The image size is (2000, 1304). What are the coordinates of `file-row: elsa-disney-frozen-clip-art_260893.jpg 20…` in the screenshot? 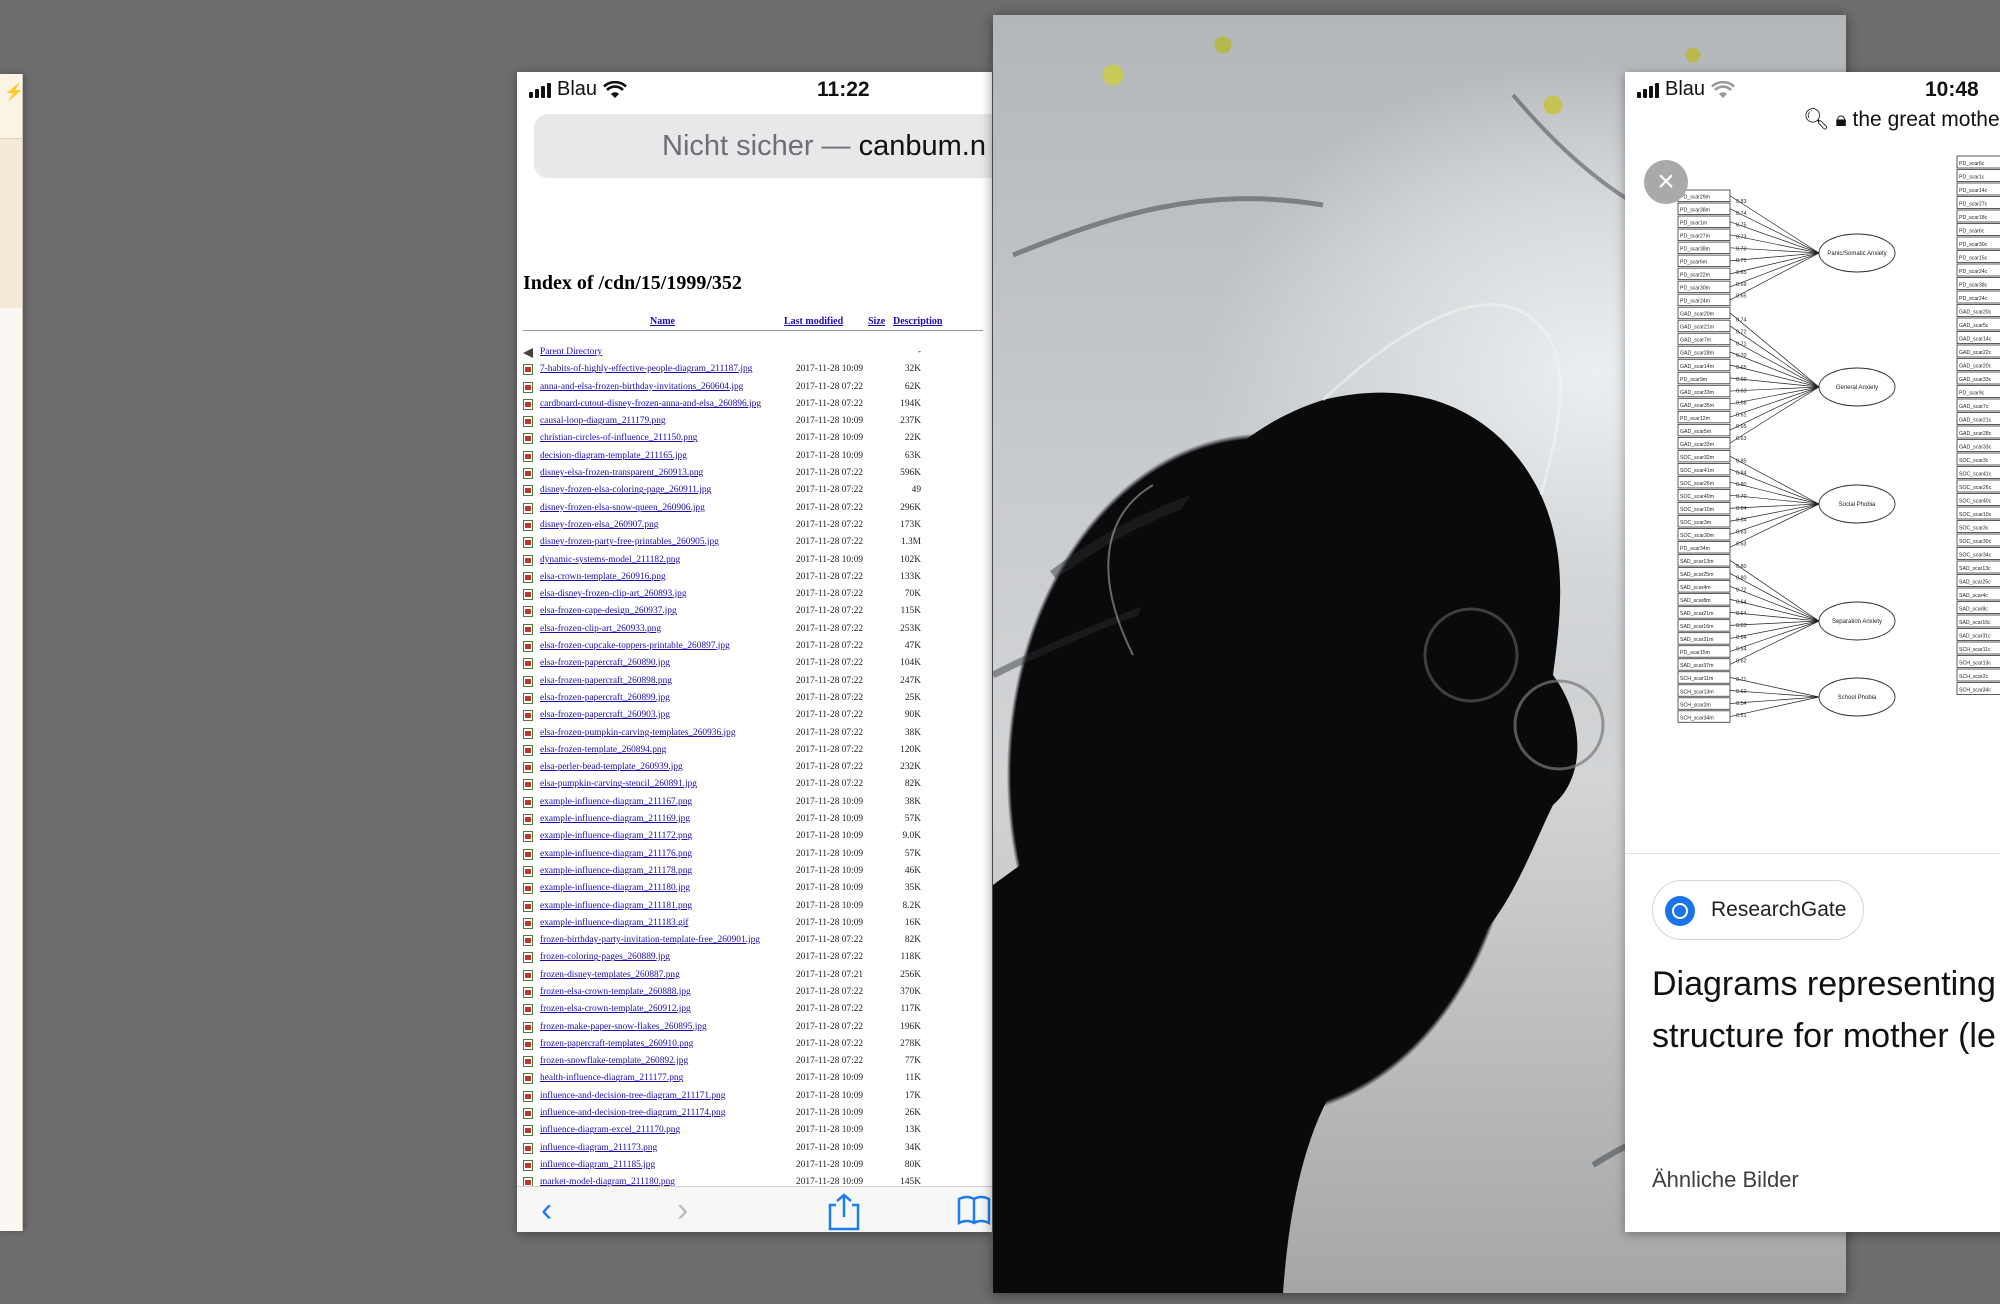 It's located at (757, 594).